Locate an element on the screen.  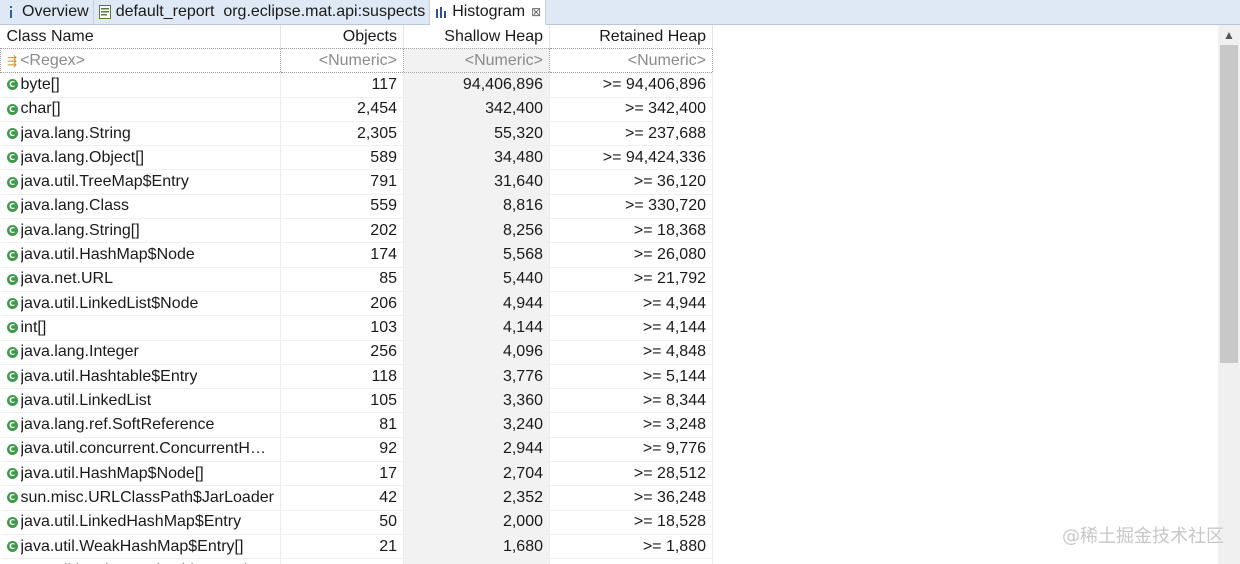
class-name: java.lang.Integer is located at coordinates (79, 352).